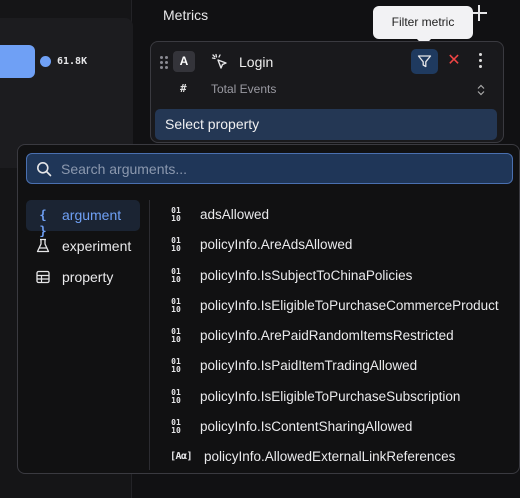 Image resolution: width=520 pixels, height=498 pixels. I want to click on category-label: property, so click(88, 277).